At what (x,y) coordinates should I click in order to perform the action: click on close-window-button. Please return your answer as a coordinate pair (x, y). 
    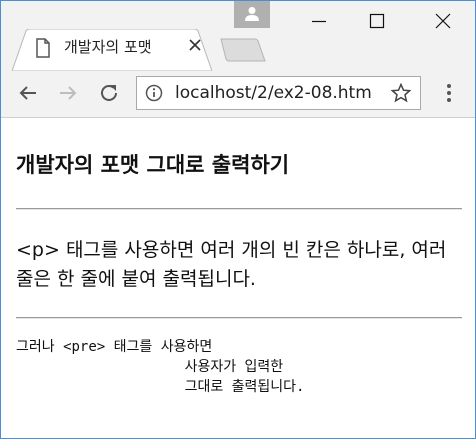
    Looking at the image, I should click on (443, 21).